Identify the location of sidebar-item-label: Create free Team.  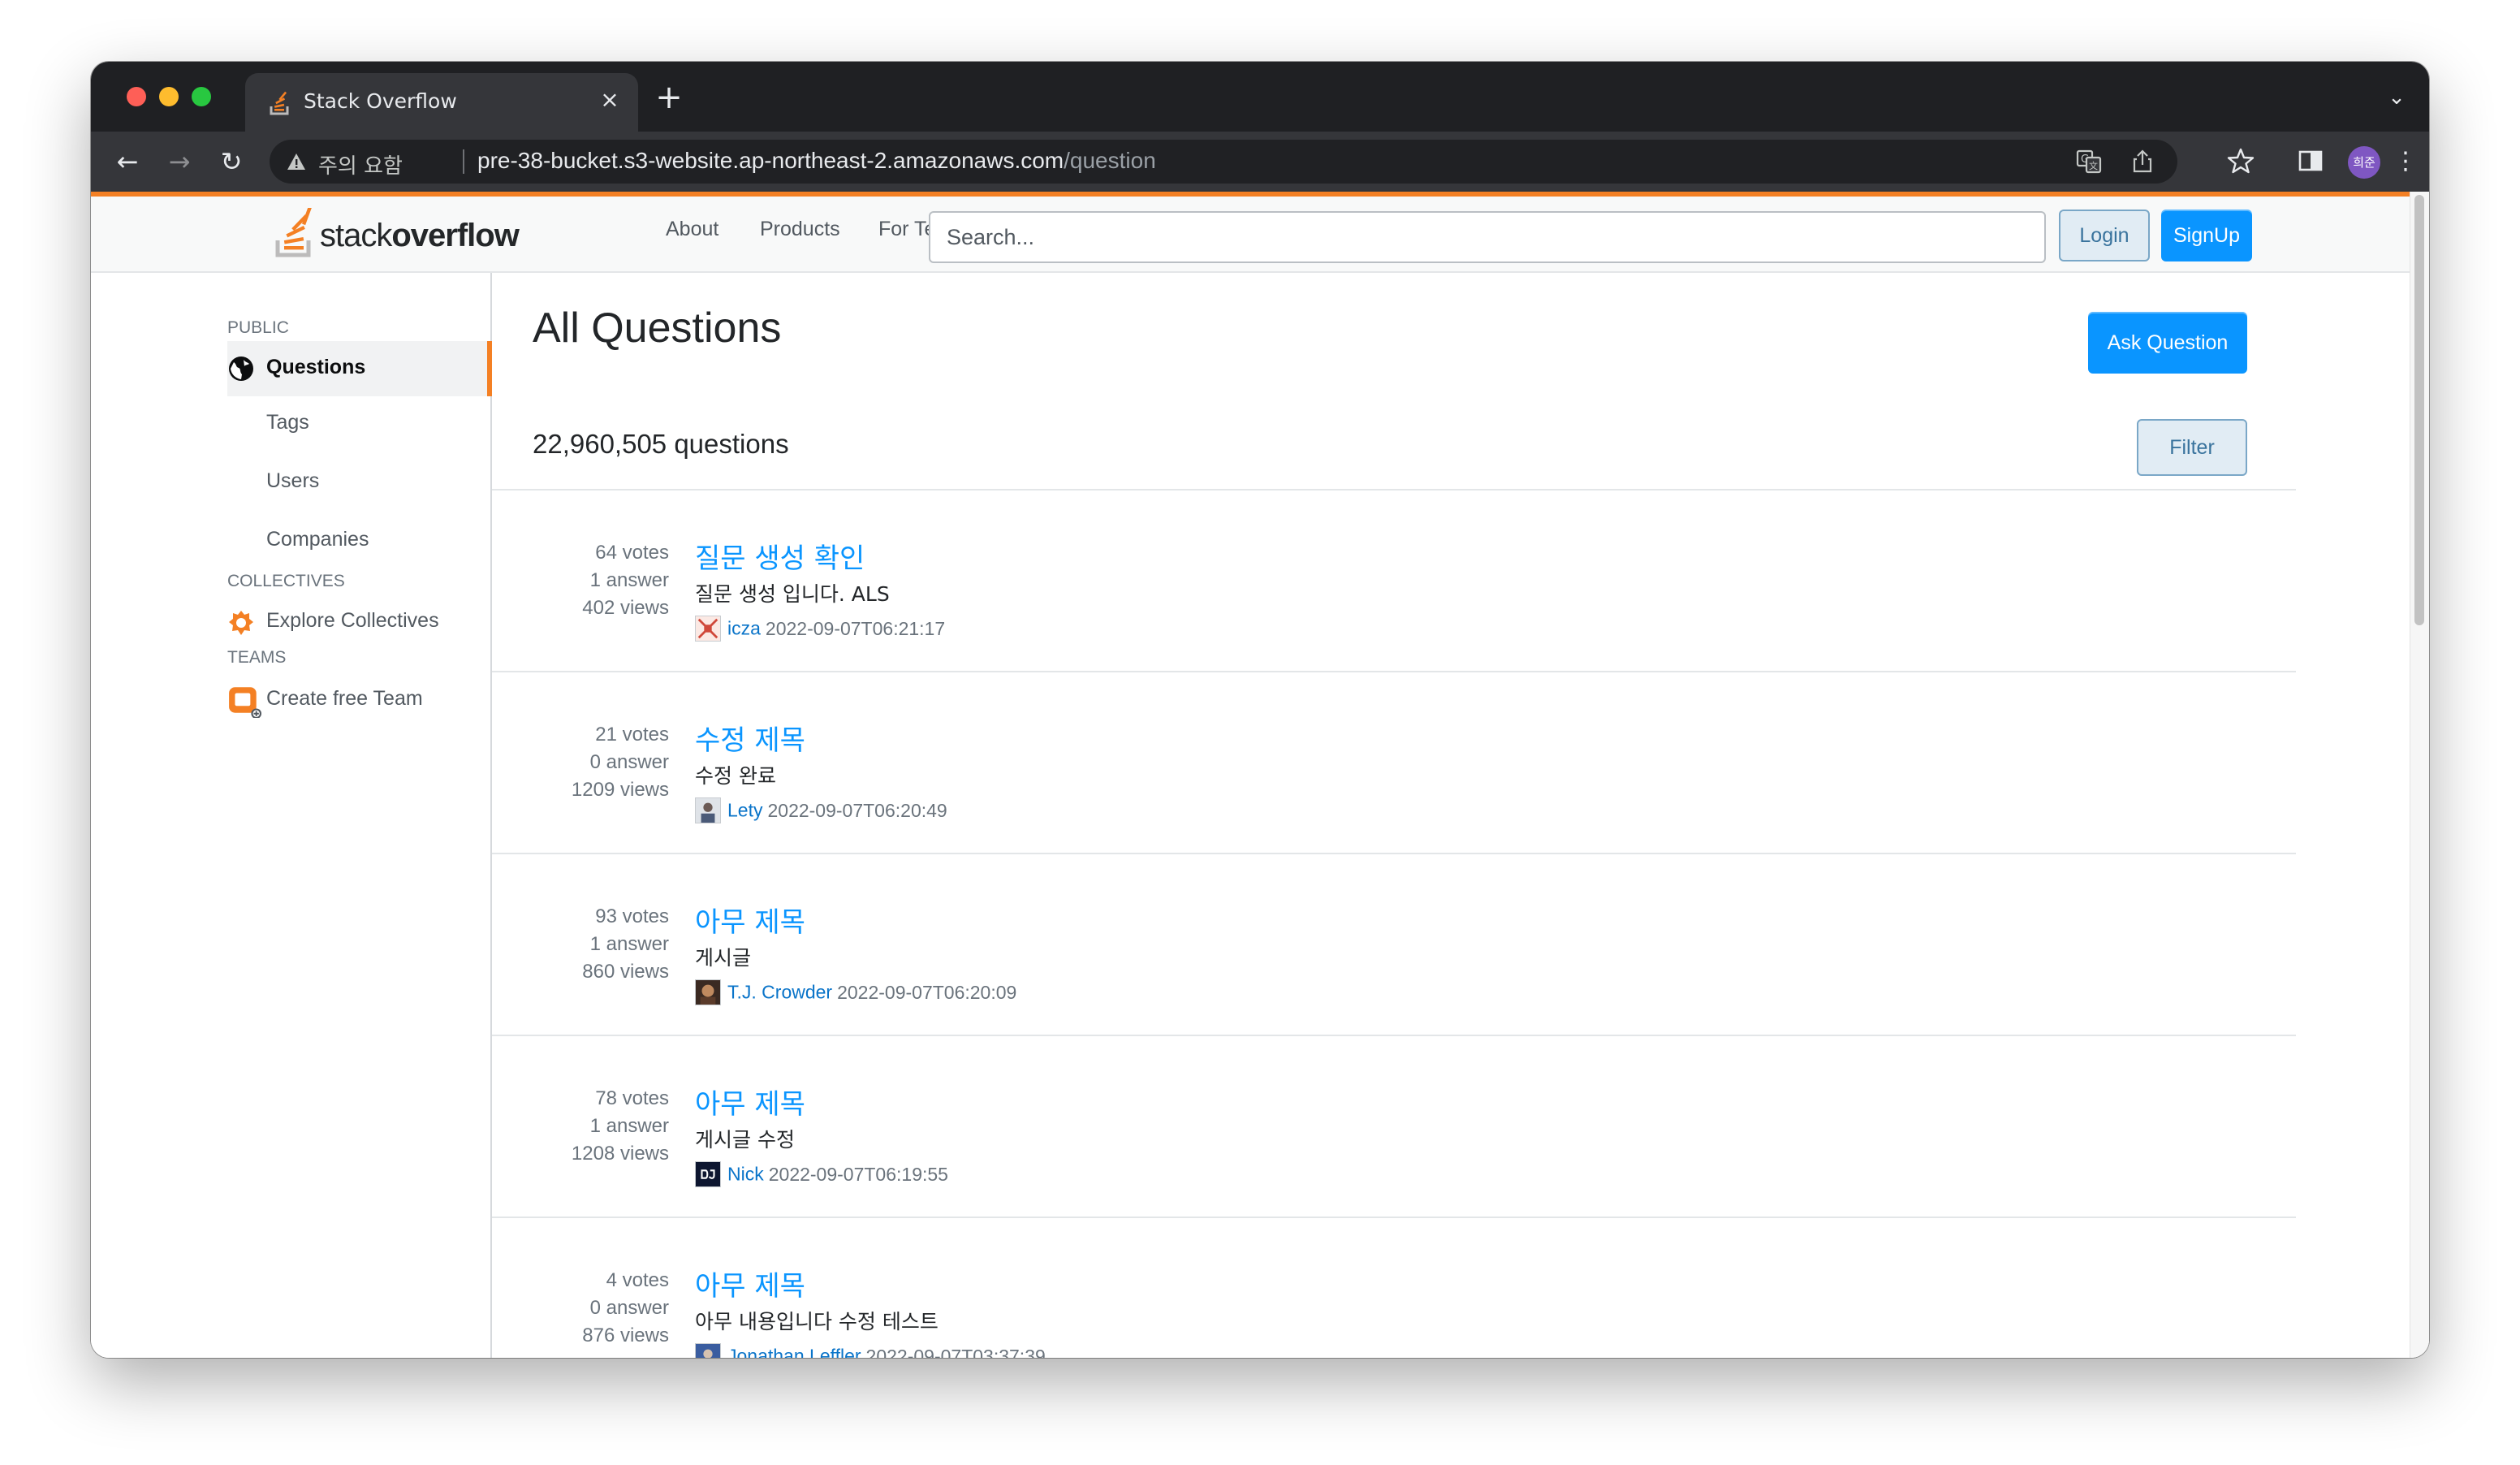
(345, 698).